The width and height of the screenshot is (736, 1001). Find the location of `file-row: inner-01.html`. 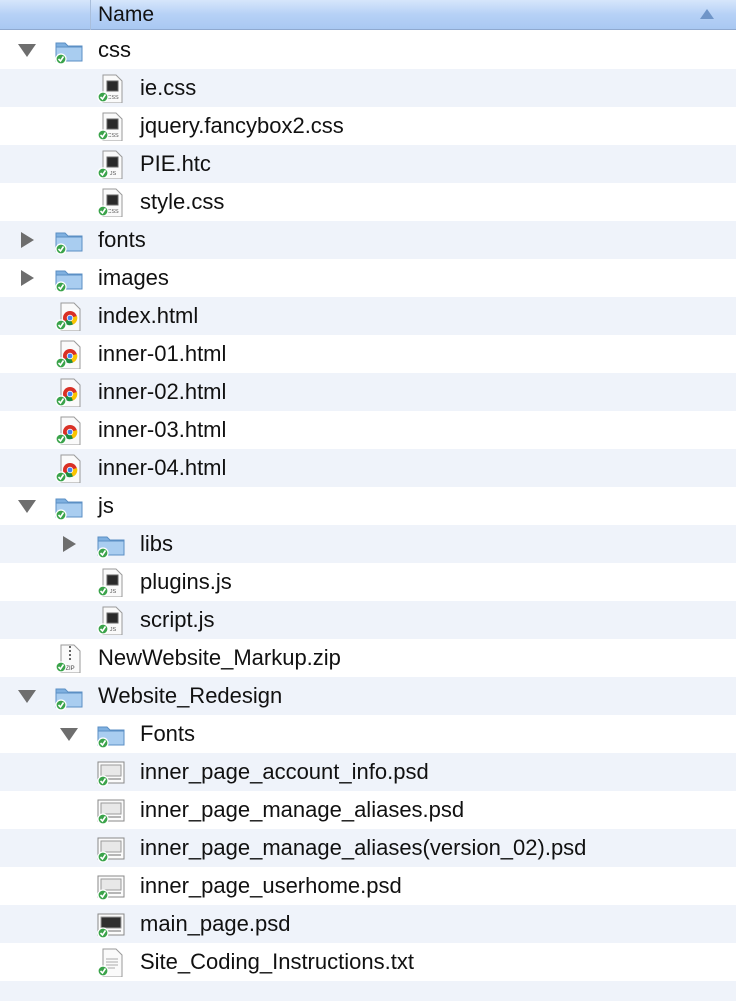

file-row: inner-01.html is located at coordinates (368, 354).